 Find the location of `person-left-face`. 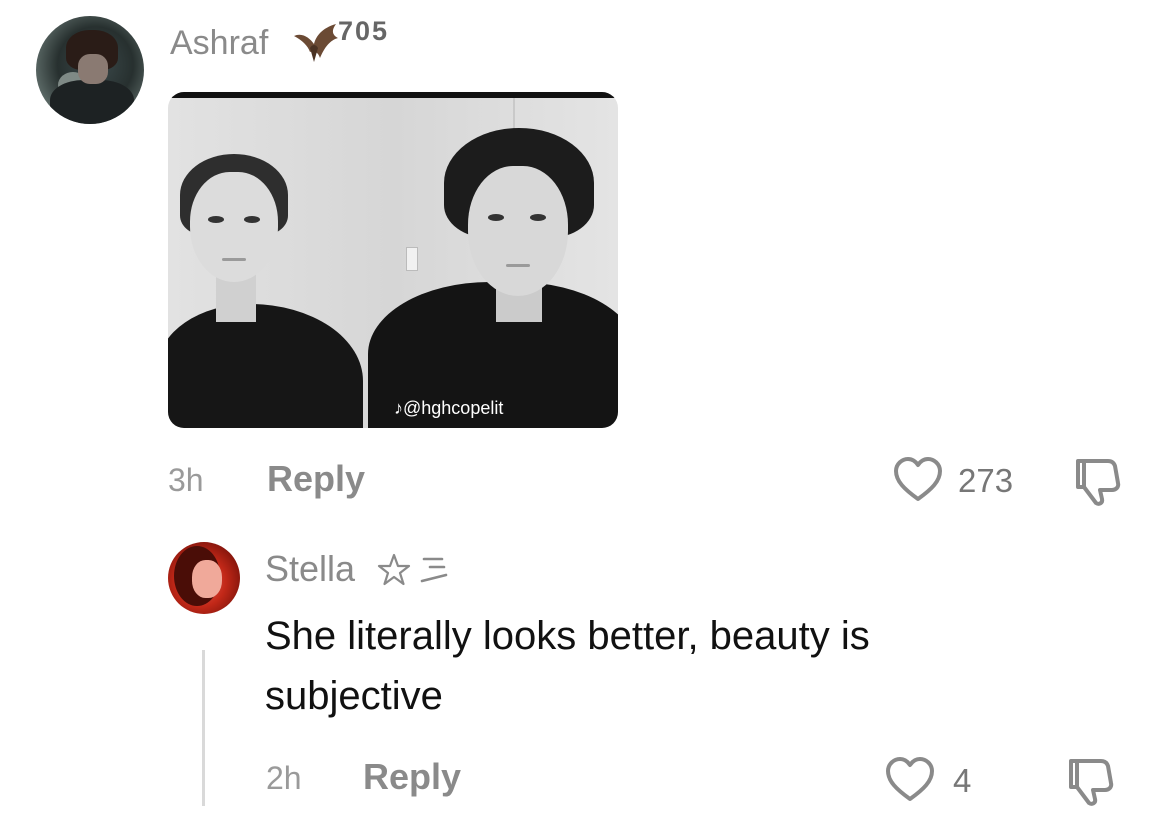

person-left-face is located at coordinates (234, 227).